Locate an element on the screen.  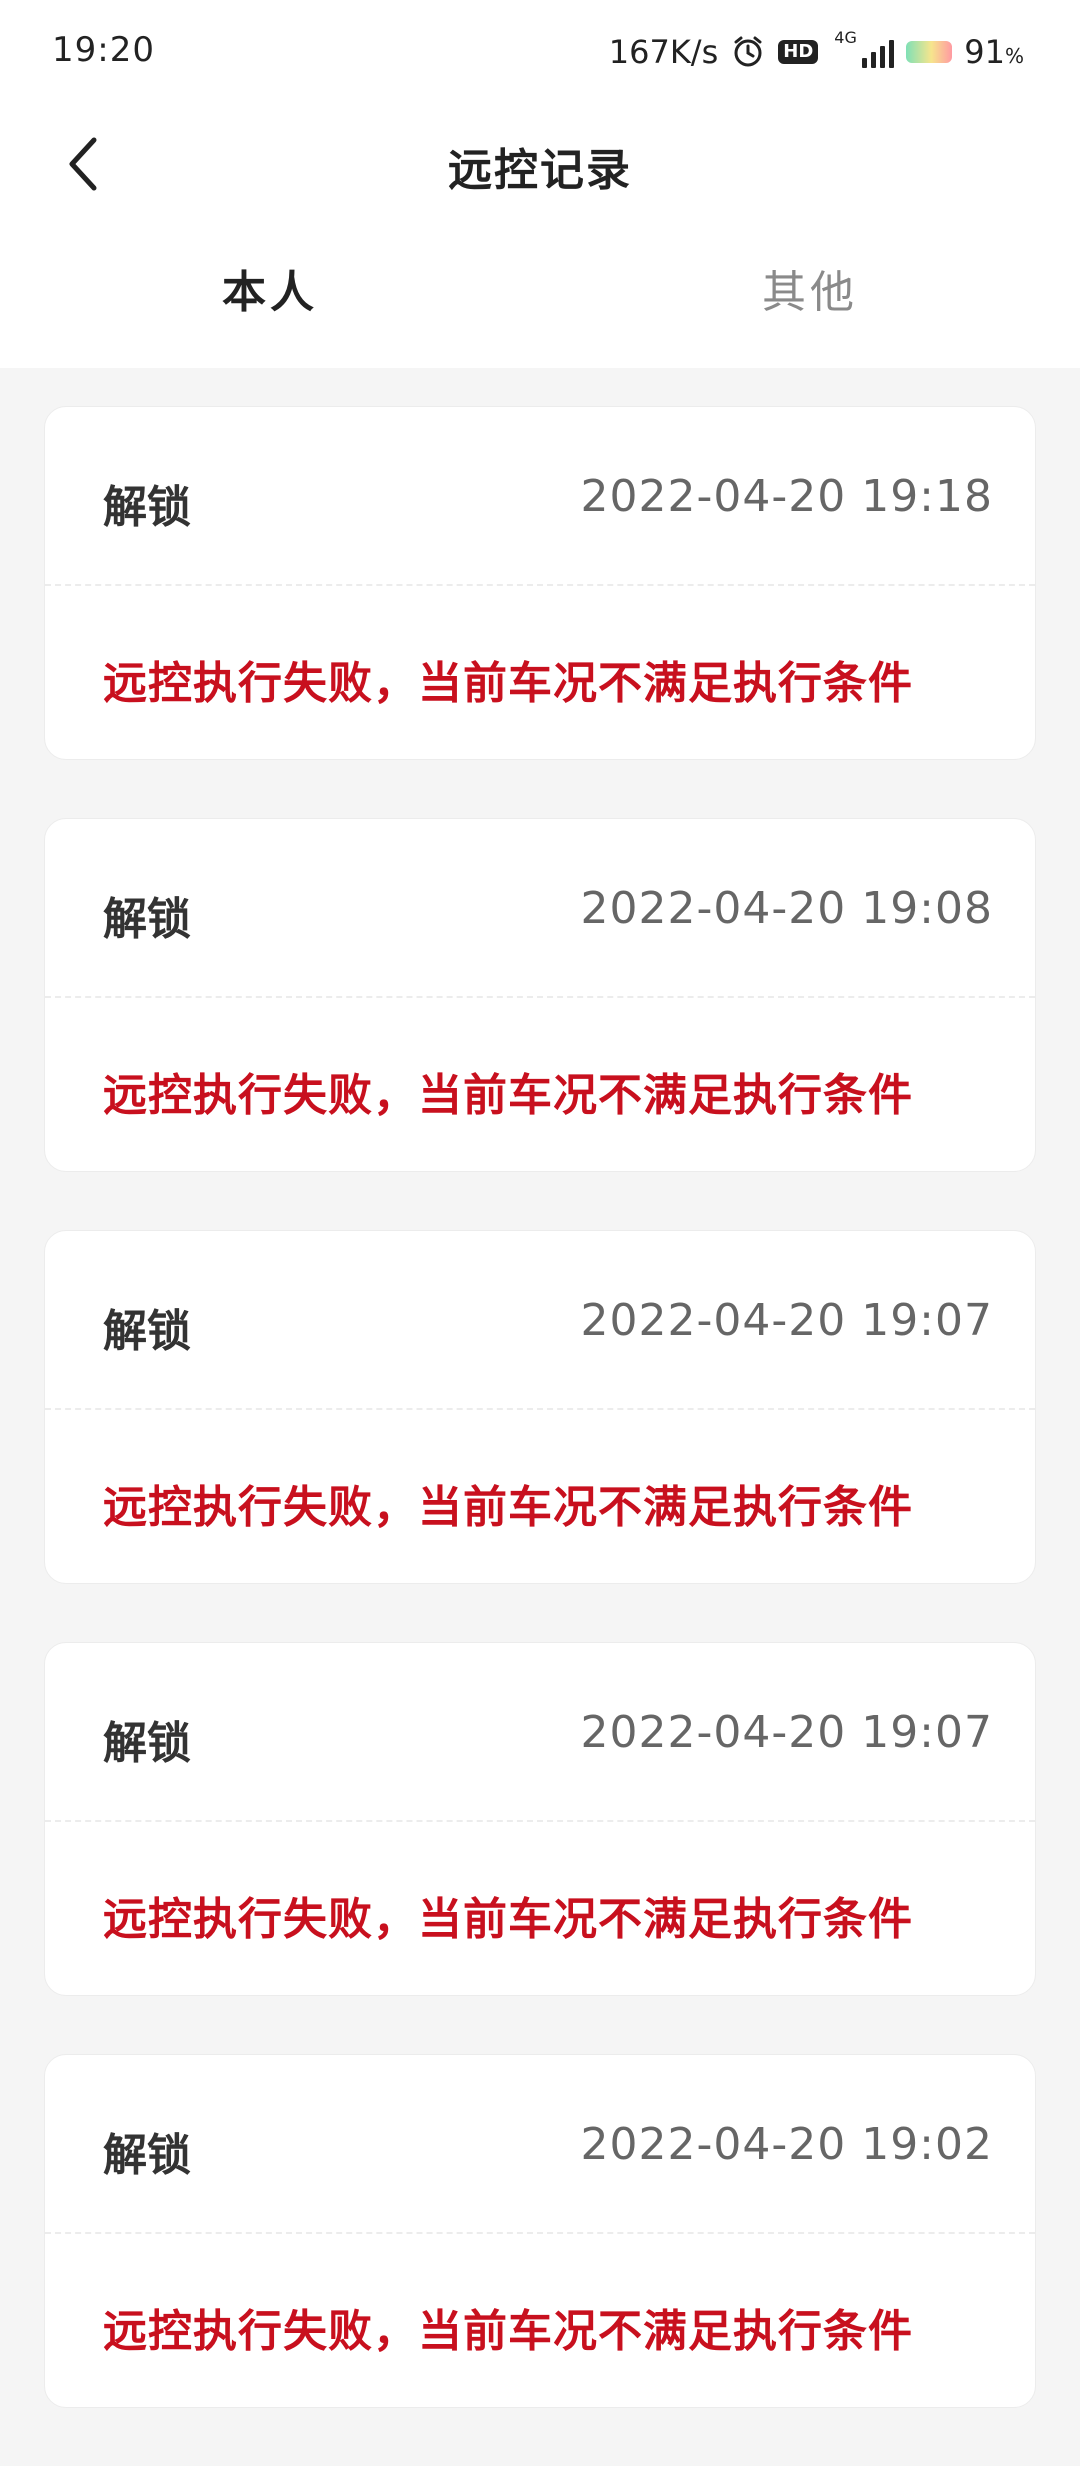
nav-bar: 远控记录 is located at coordinates (540, 164).